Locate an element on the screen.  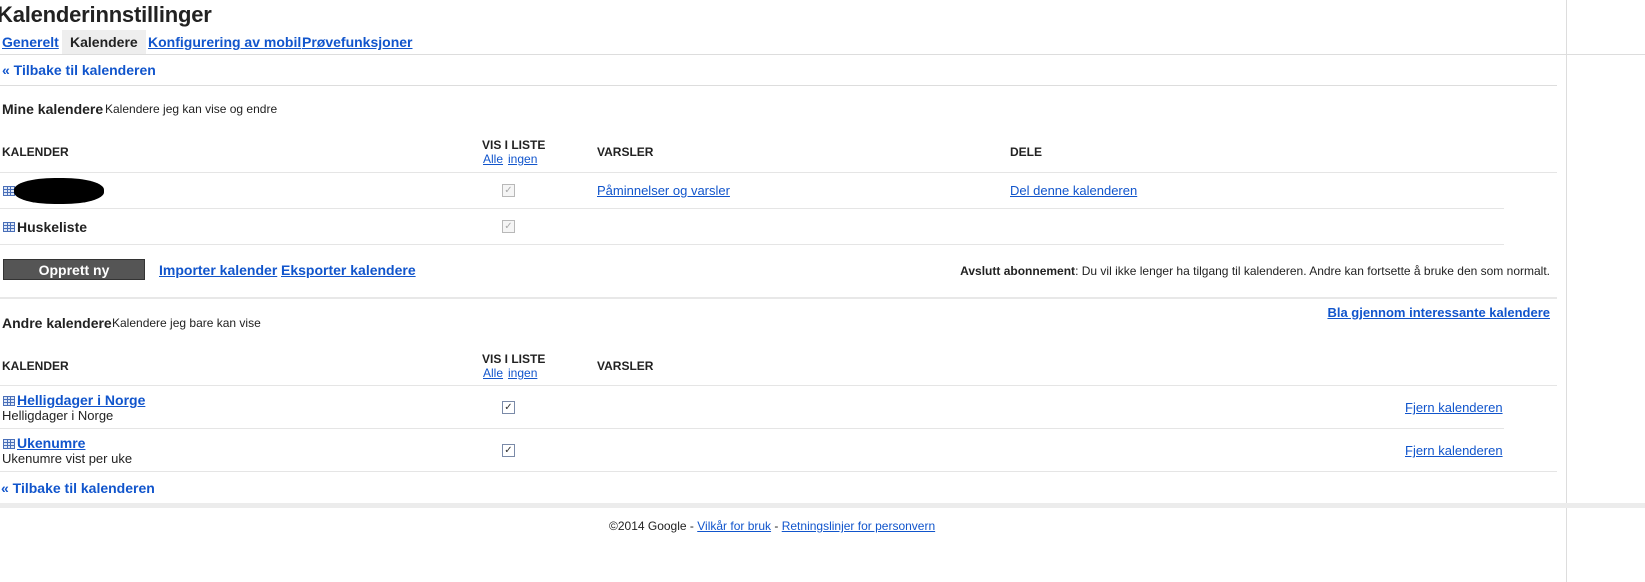
copyright-text: ©2014 Google - is located at coordinates (653, 526).